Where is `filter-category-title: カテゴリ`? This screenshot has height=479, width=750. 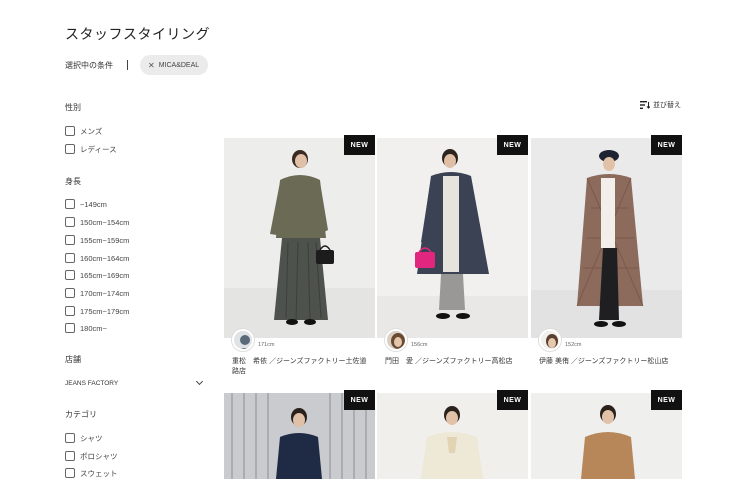
filter-category-title: カテゴリ is located at coordinates (81, 414).